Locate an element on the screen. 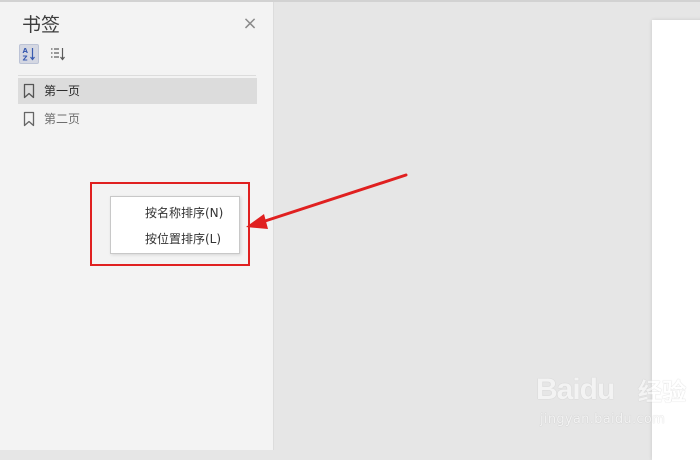 This screenshot has height=460, width=700. bookmark-item-2: 第二页 is located at coordinates (137, 119).